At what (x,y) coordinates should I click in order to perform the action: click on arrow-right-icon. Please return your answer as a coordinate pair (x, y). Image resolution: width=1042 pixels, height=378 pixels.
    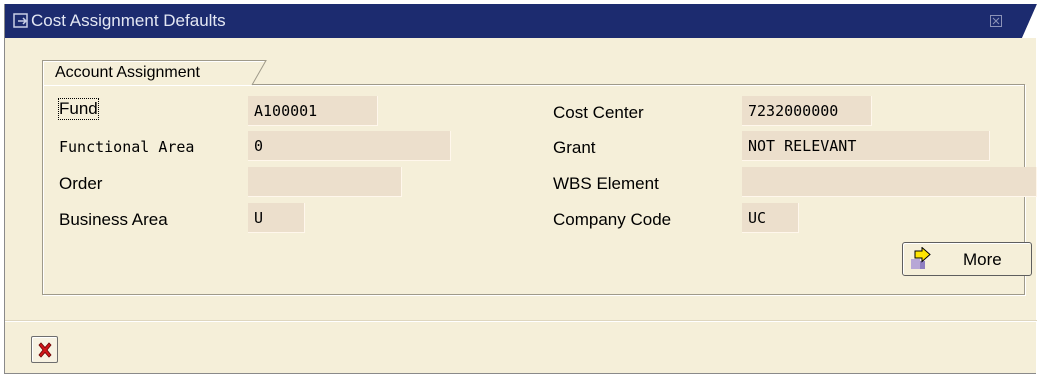
    Looking at the image, I should click on (921, 258).